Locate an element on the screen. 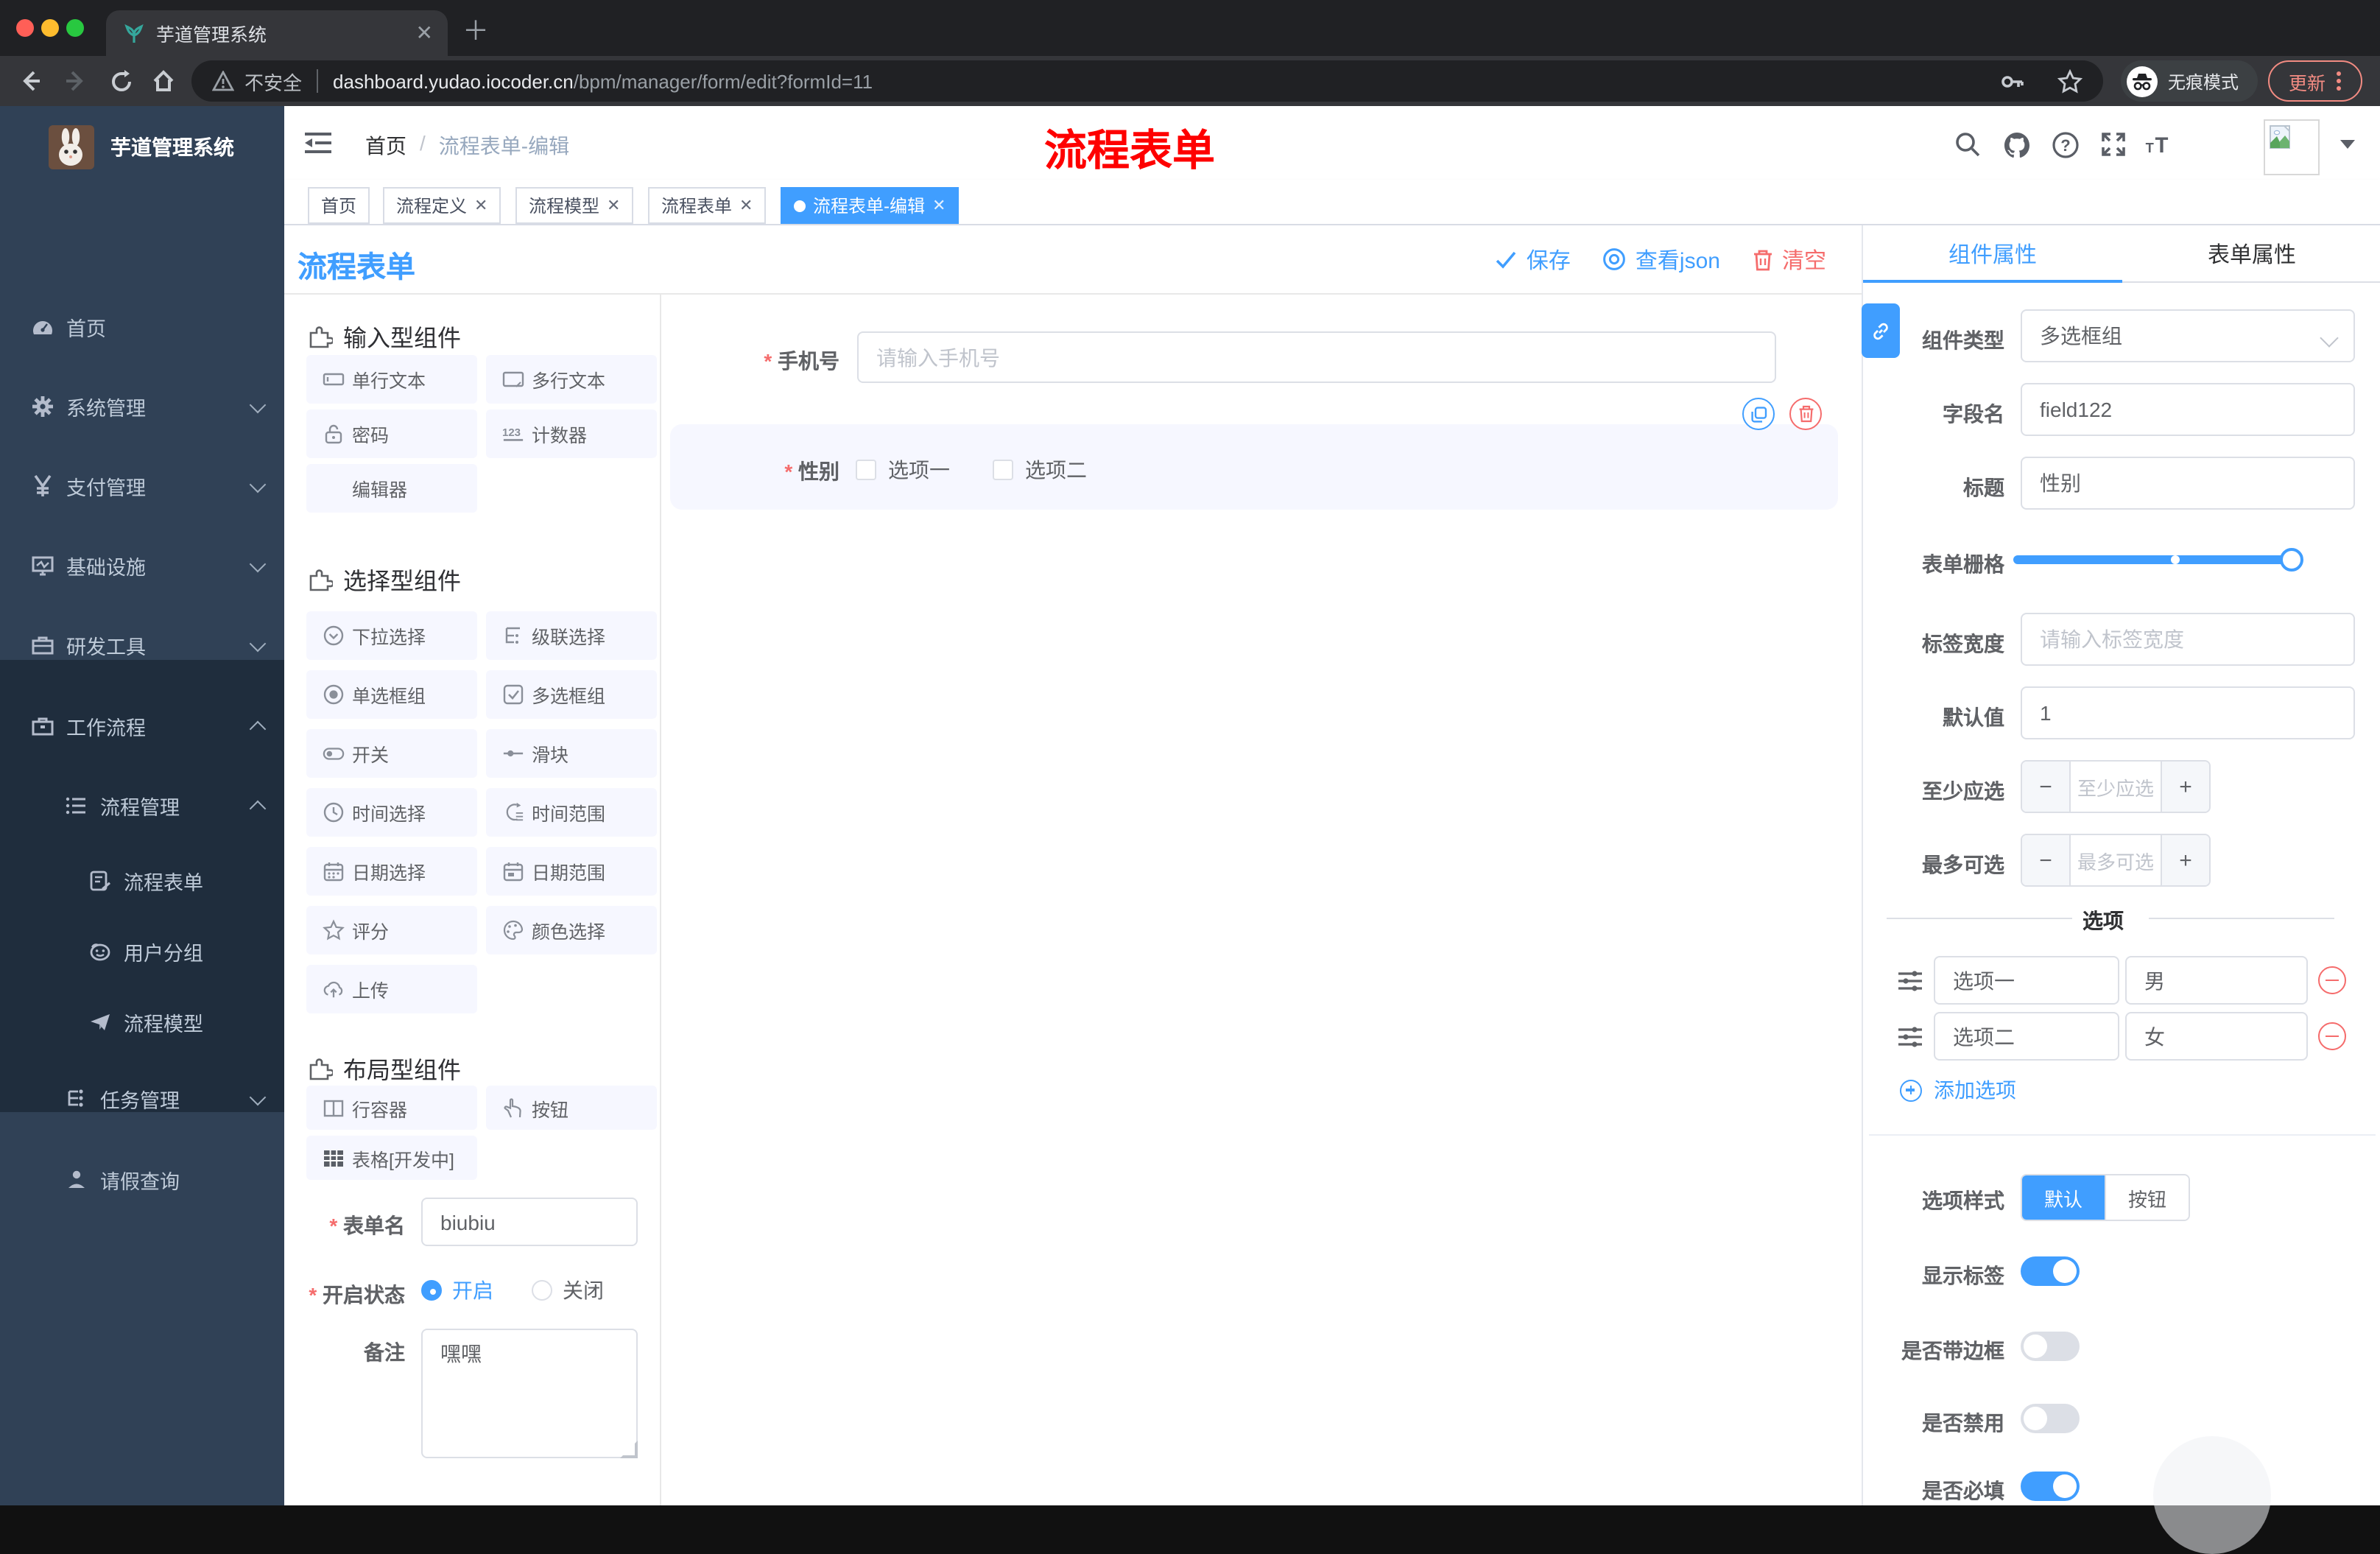 This screenshot has height=1554, width=2380. new-tab-button: ＋ is located at coordinates (475, 31).